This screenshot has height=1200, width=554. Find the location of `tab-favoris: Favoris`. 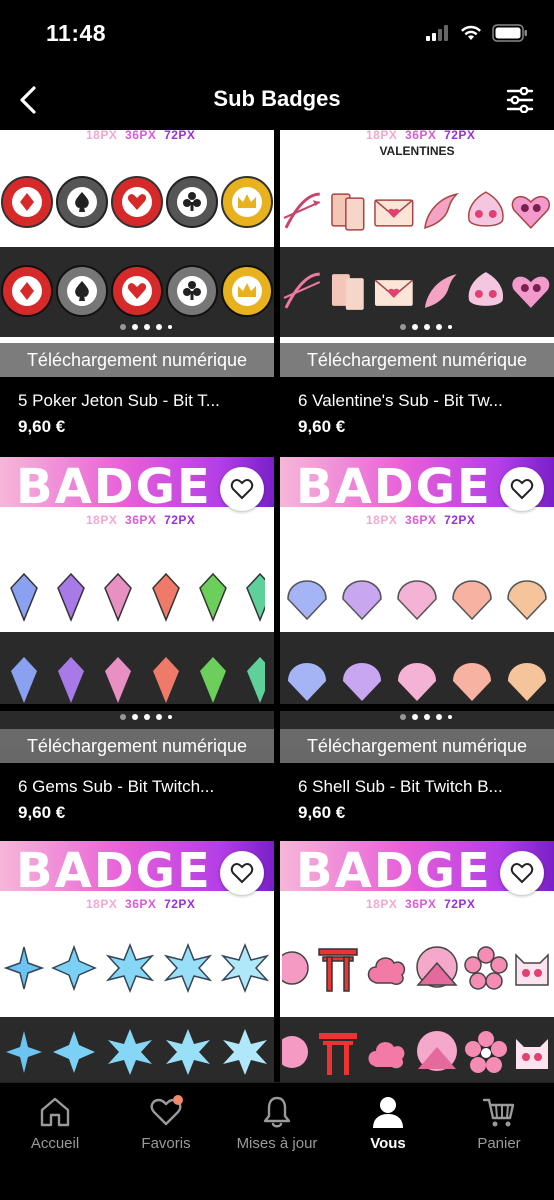

tab-favoris: Favoris is located at coordinates (166, 1122).